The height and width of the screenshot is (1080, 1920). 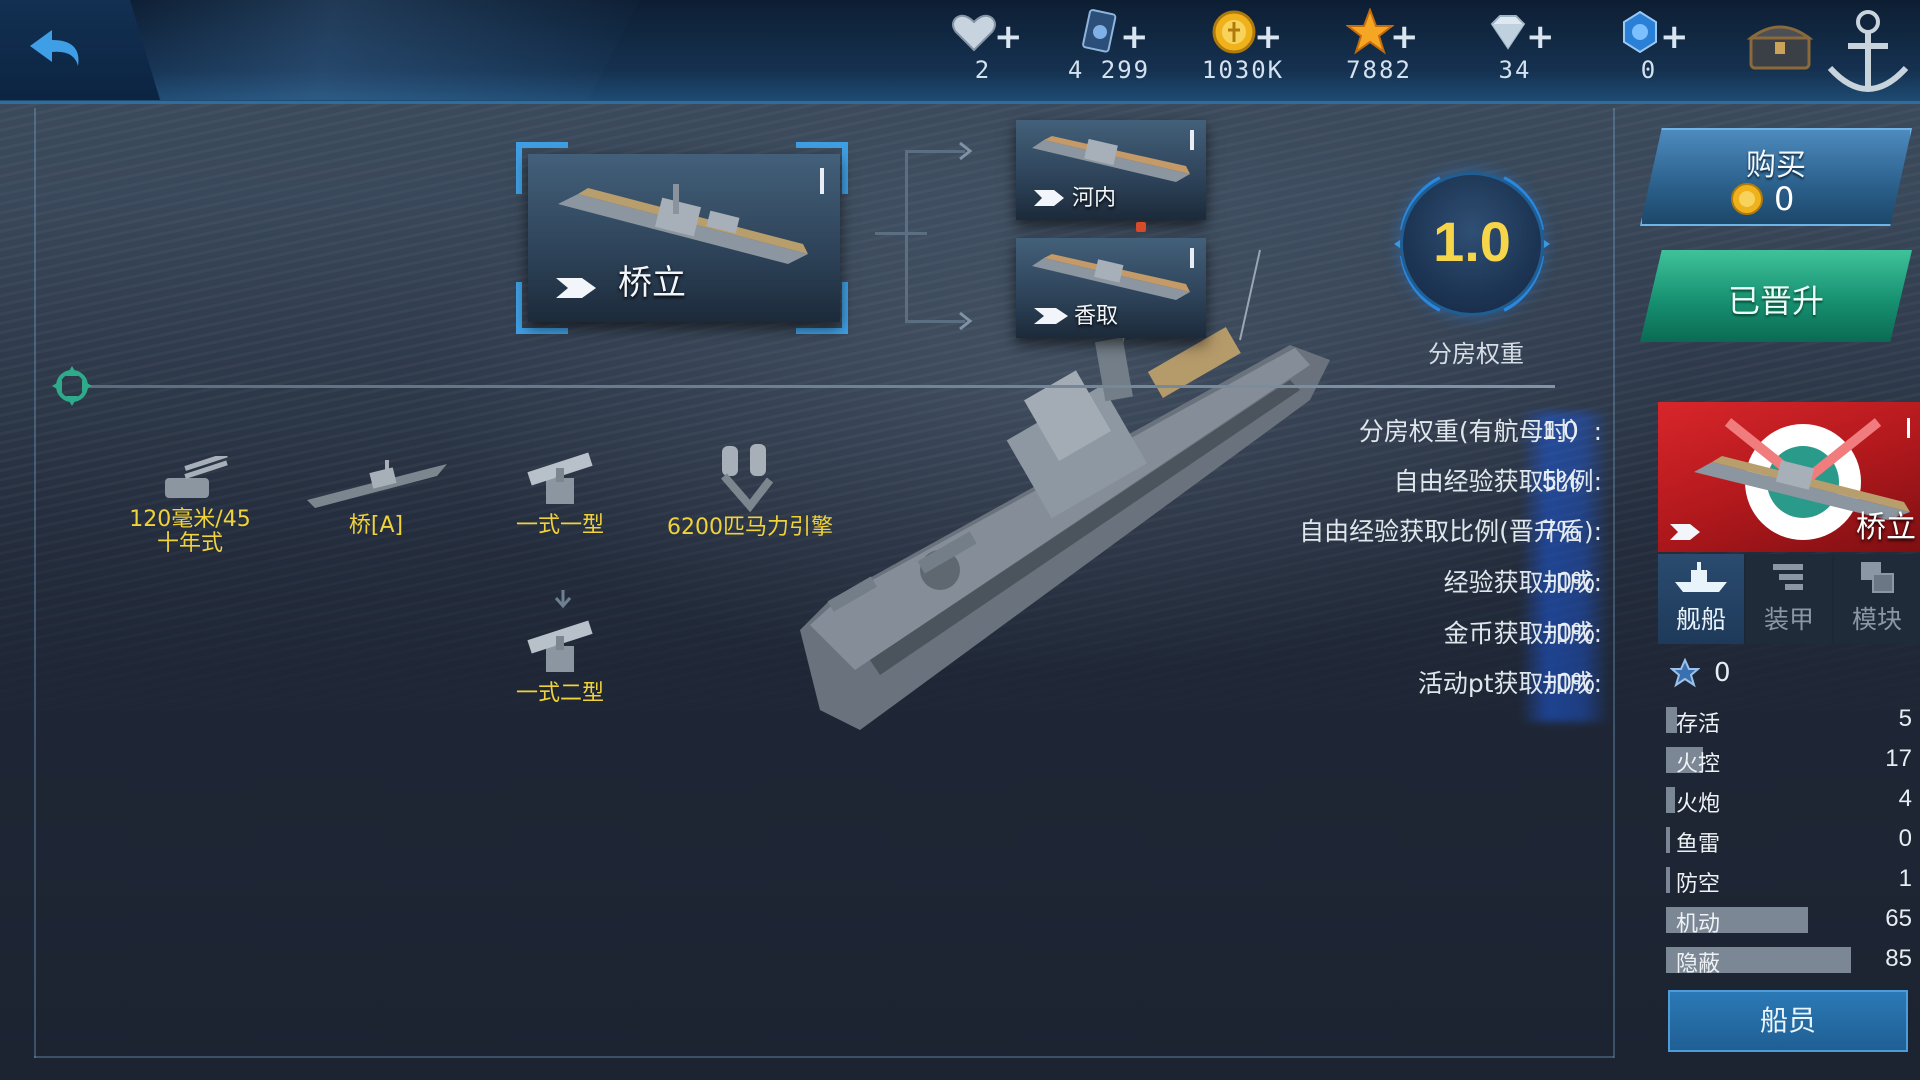 I want to click on gold-value: 1030K, so click(x=1243, y=70).